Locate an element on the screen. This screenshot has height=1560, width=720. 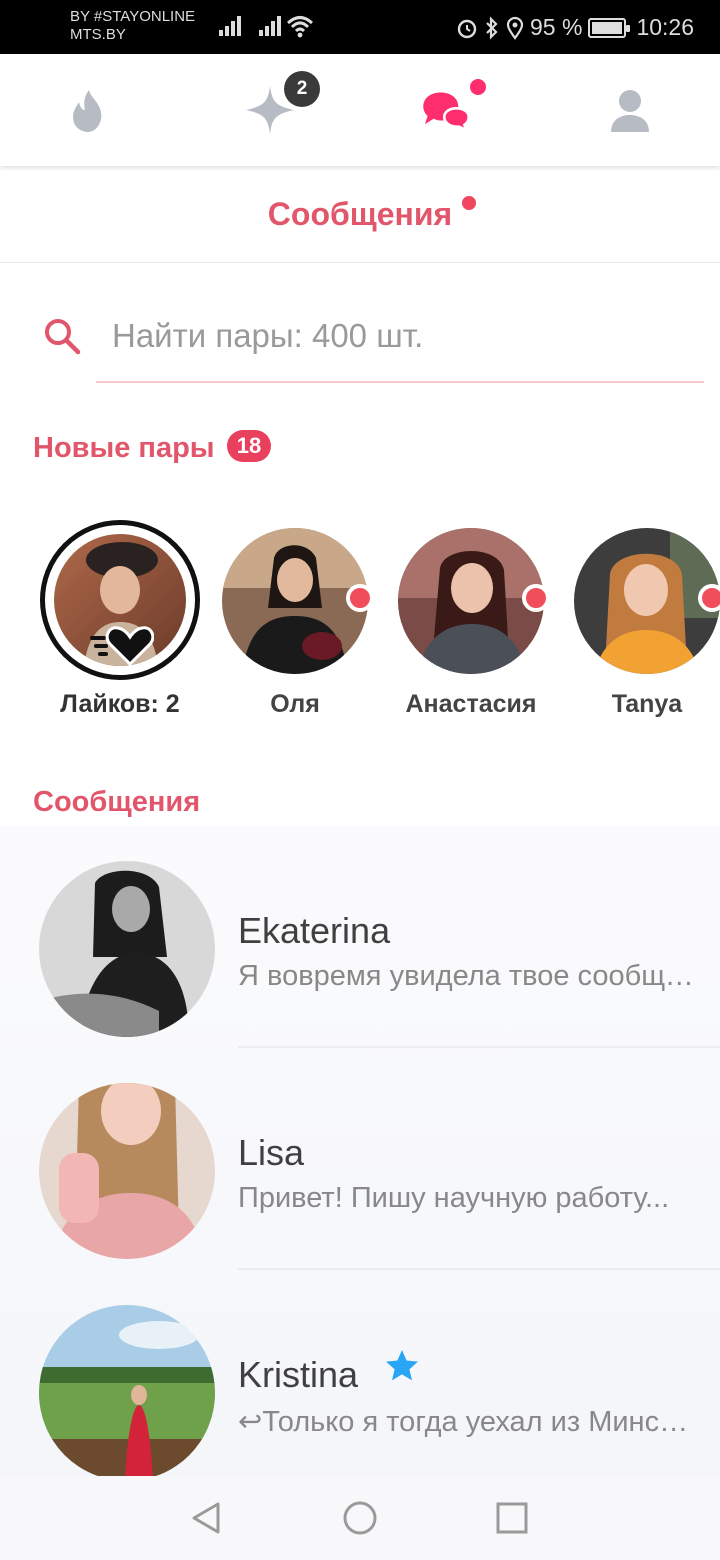
signal-icon is located at coordinates (230, 26).